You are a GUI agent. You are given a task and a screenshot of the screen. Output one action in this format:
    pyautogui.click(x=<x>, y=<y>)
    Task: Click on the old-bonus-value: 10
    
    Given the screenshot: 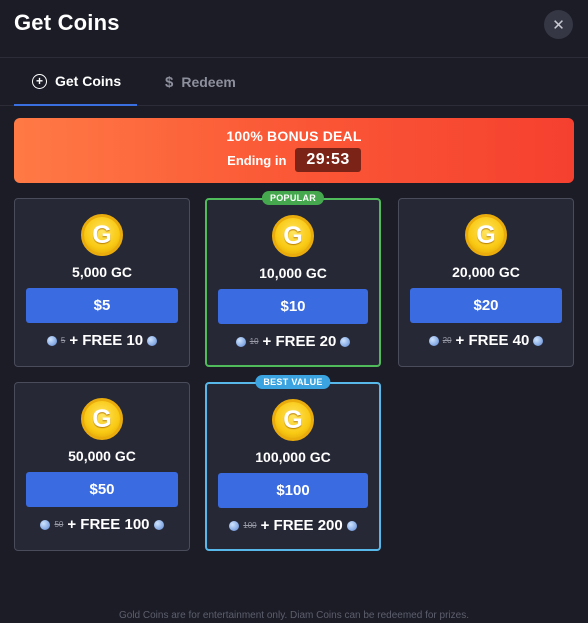 What is the action you would take?
    pyautogui.click(x=254, y=341)
    